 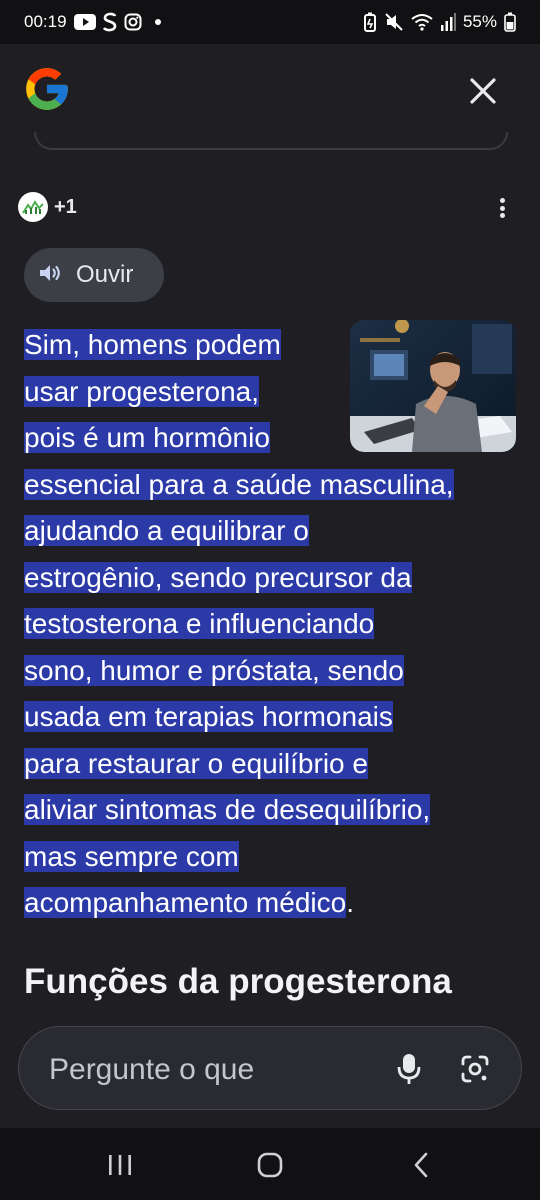 I want to click on battery-icon, so click(x=510, y=22).